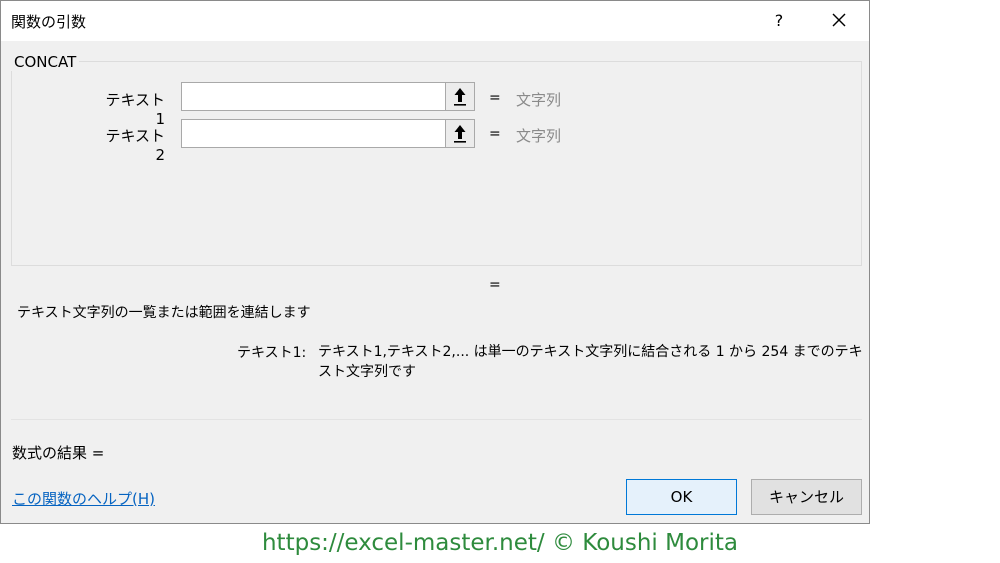 Image resolution: width=1000 pixels, height=563 pixels. Describe the element at coordinates (806, 497) in the screenshot. I see `cancel-button: キャンセル` at that location.